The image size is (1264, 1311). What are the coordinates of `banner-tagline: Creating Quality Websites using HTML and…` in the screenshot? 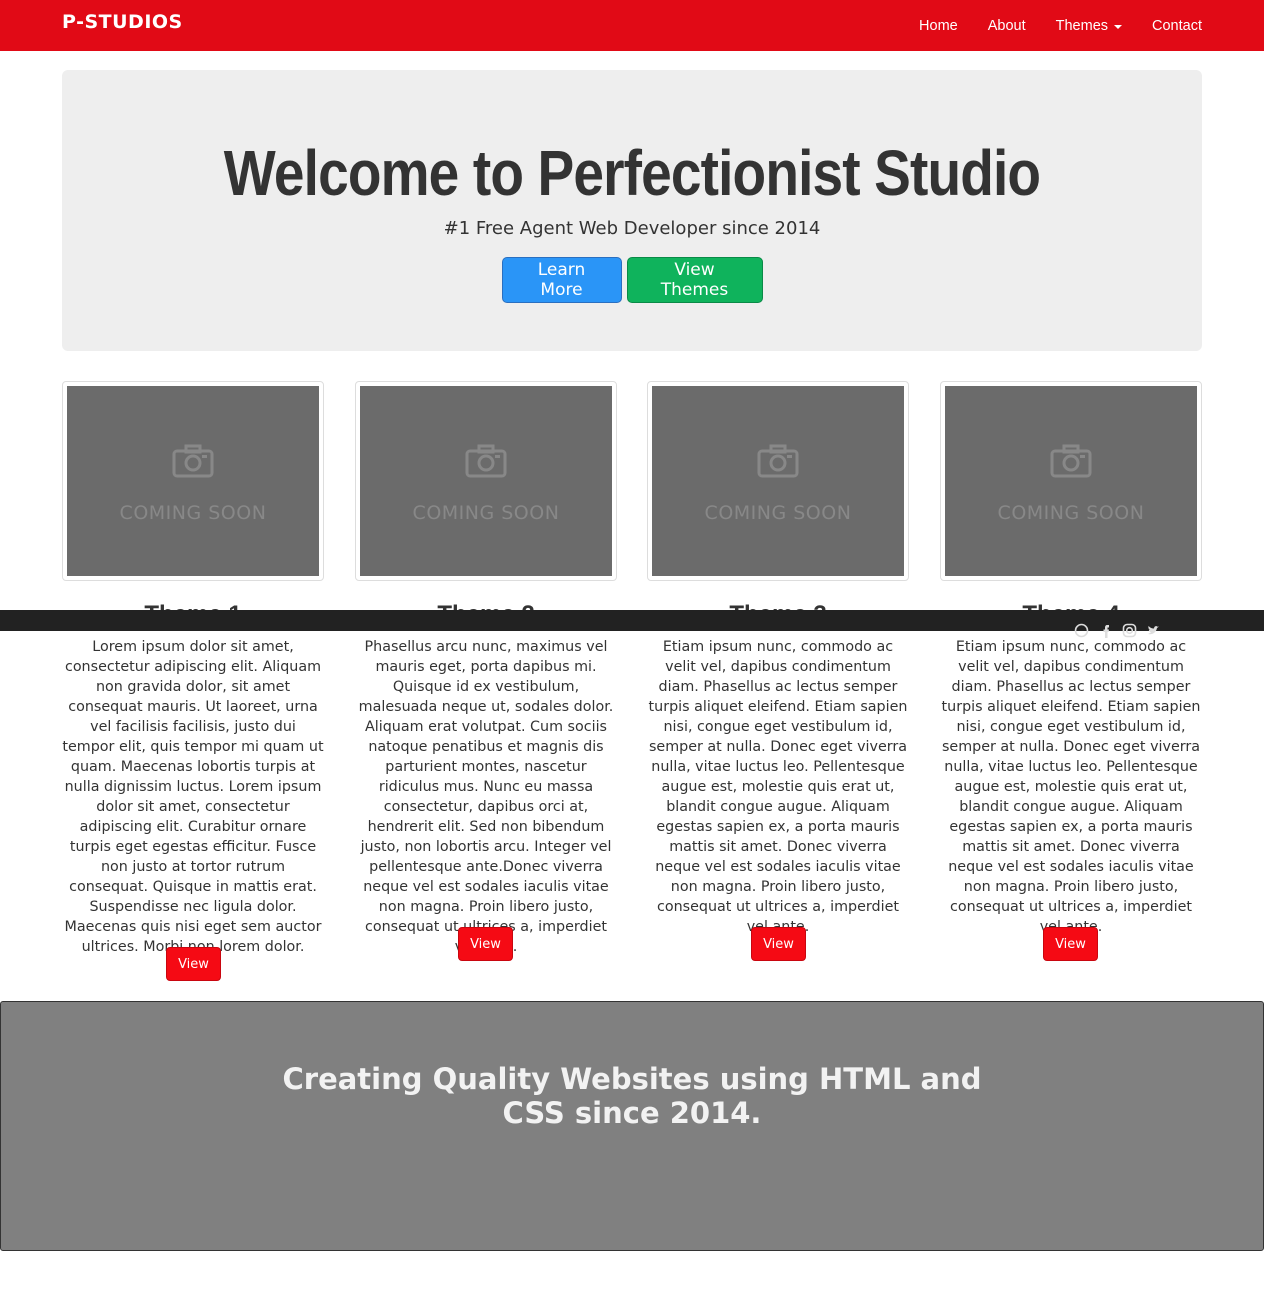 It's located at (632, 1096).